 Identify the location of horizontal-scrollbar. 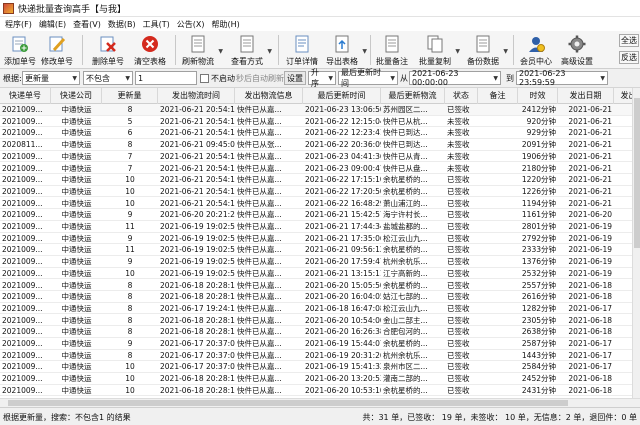
(320, 402).